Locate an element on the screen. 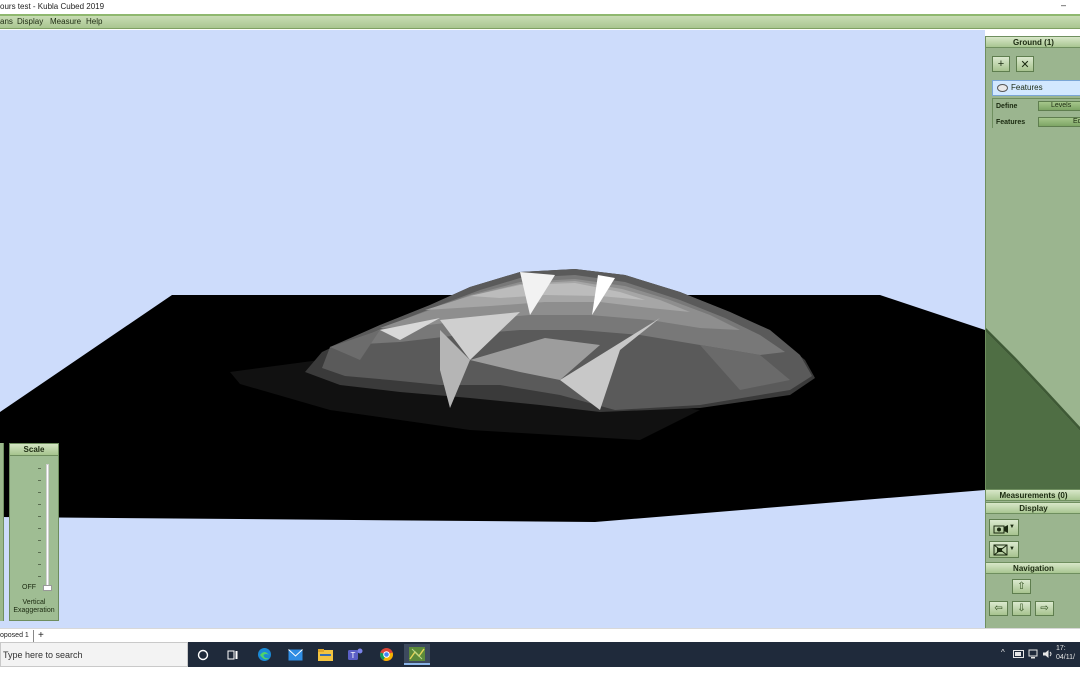 The width and height of the screenshot is (1080, 675). measurements-header: Measurements (0) is located at coordinates (1033, 495).